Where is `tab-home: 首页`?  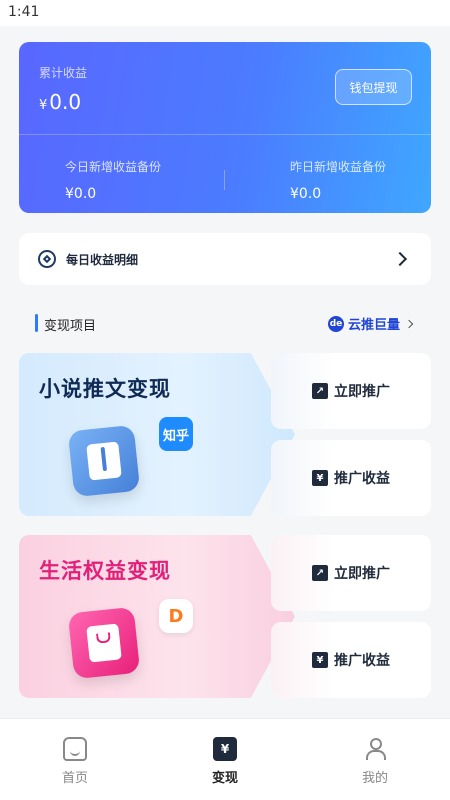
tab-home: 首页 is located at coordinates (75, 761).